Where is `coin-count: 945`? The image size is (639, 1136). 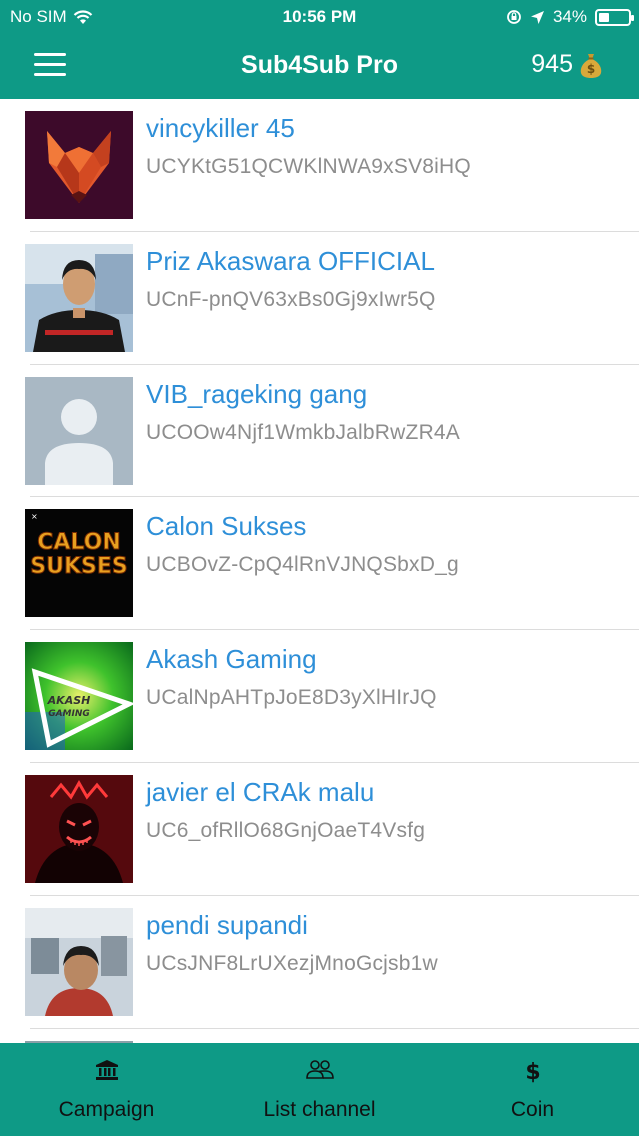
coin-count: 945 is located at coordinates (552, 64).